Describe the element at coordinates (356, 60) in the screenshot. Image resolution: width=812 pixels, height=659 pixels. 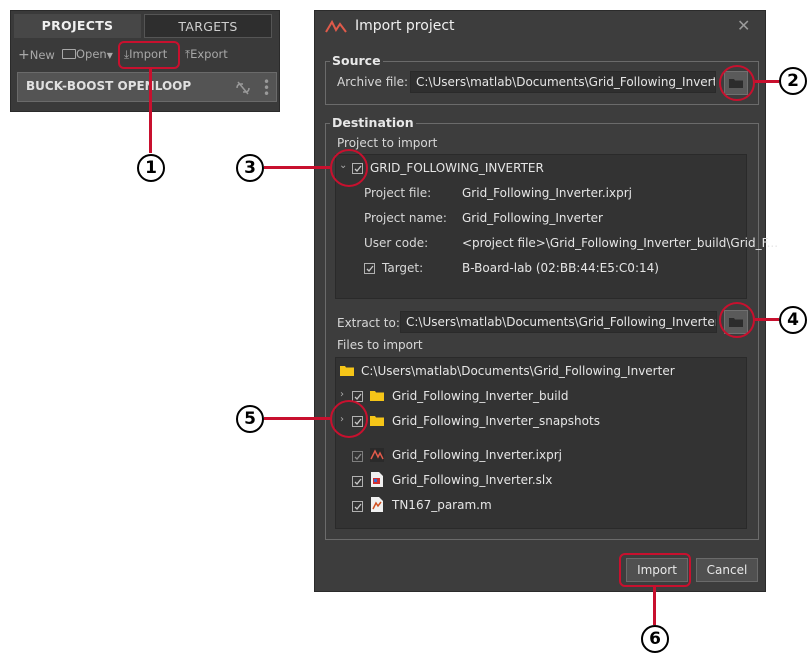
I see `source-legend: Source` at that location.